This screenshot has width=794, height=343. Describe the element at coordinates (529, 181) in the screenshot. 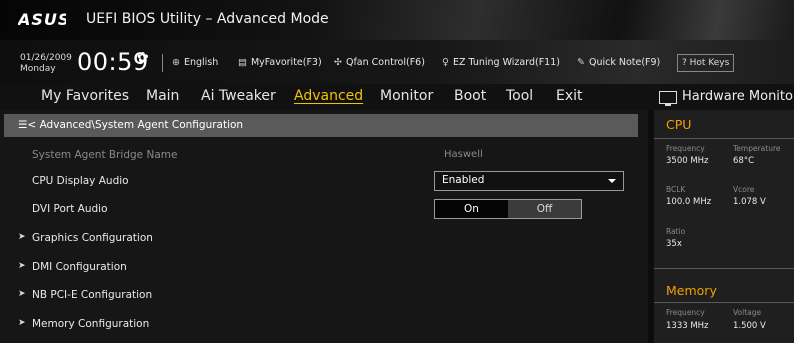

I see `cpu-display-audio-select: Enabled` at that location.